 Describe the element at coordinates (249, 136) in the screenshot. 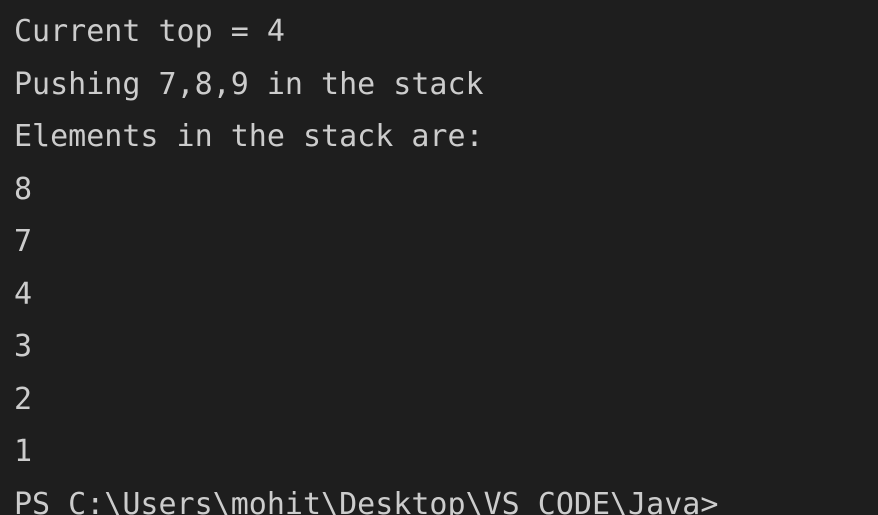

I see `output-line-elements-header: Elements in the stack are:` at that location.